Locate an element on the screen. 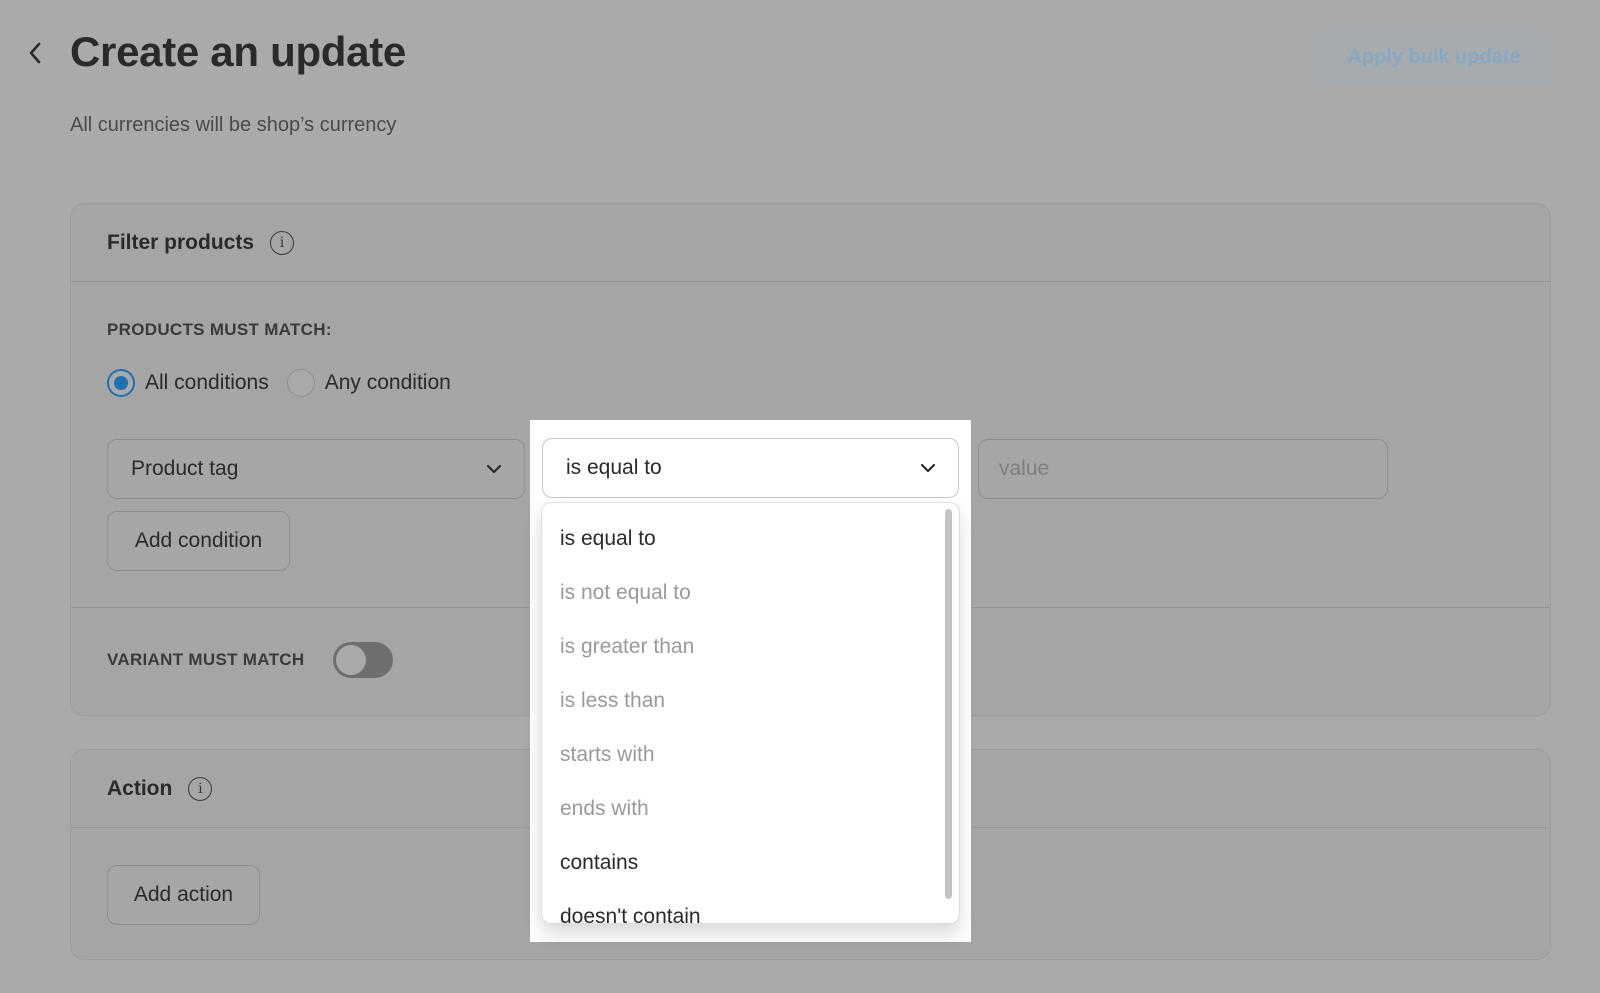 The height and width of the screenshot is (993, 1600). option-doesnt-contain: doesn't contain is located at coordinates (750, 906).